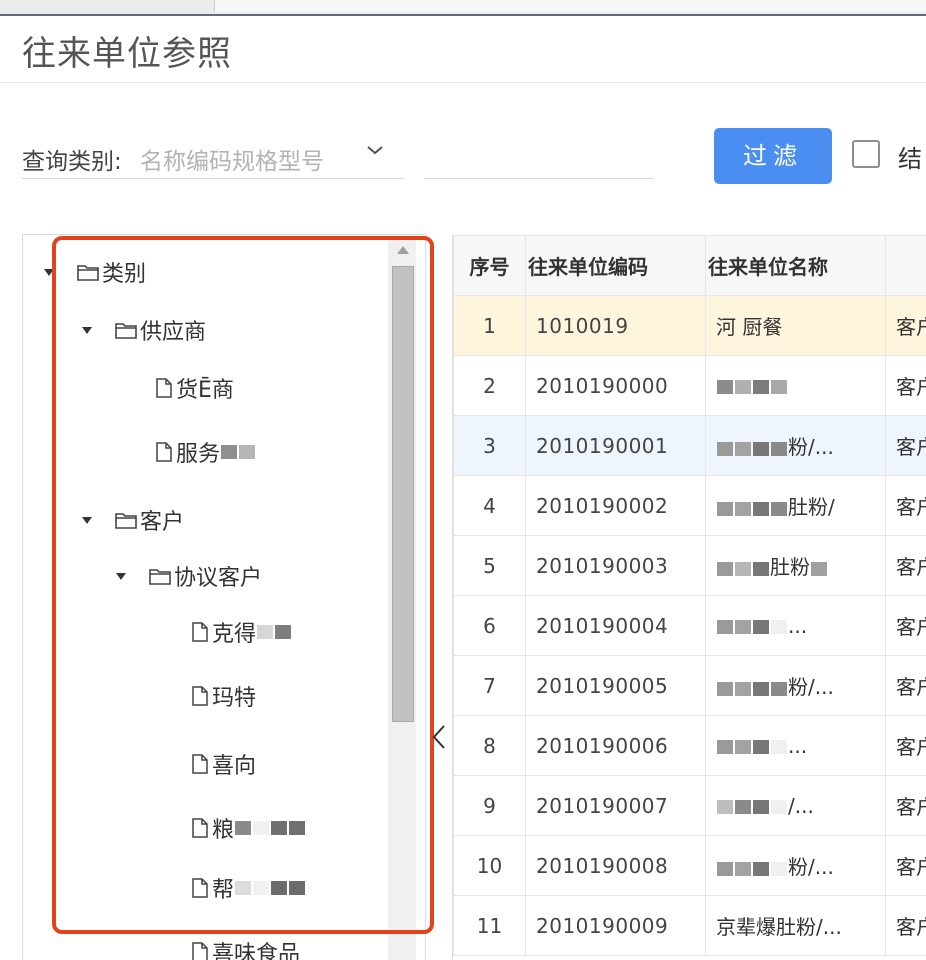 This screenshot has width=926, height=960. Describe the element at coordinates (489, 505) in the screenshot. I see `row-number: 4` at that location.